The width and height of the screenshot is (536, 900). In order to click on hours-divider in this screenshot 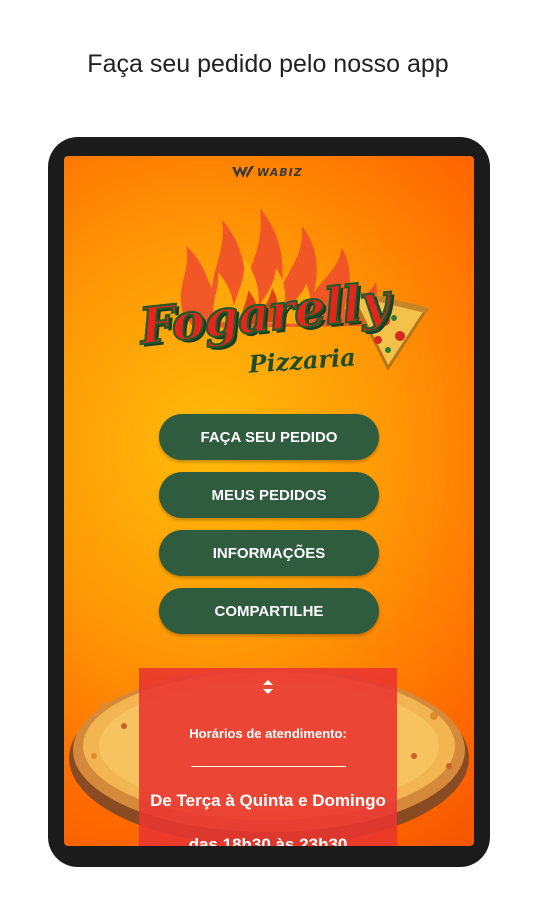, I will do `click(268, 766)`.